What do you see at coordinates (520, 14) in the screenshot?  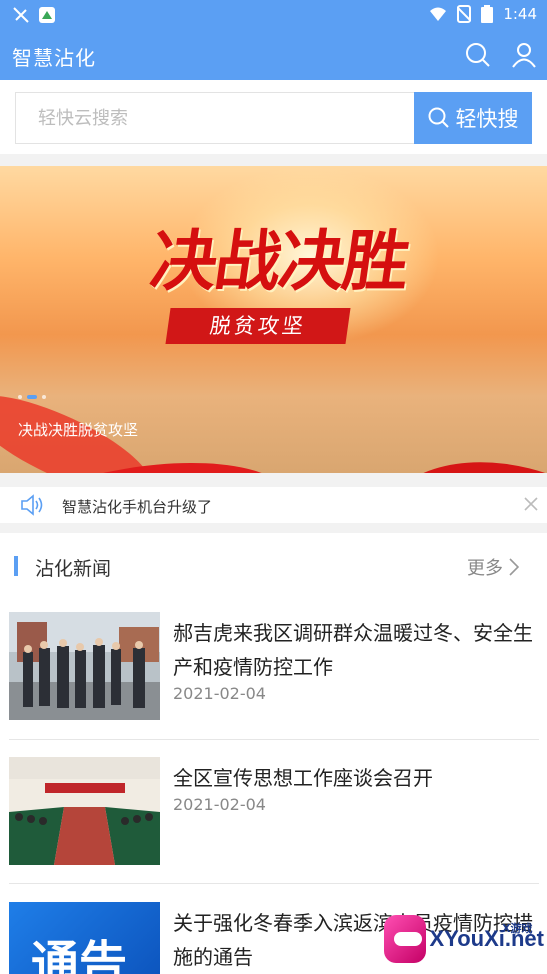 I see `status-time: 1:44` at bounding box center [520, 14].